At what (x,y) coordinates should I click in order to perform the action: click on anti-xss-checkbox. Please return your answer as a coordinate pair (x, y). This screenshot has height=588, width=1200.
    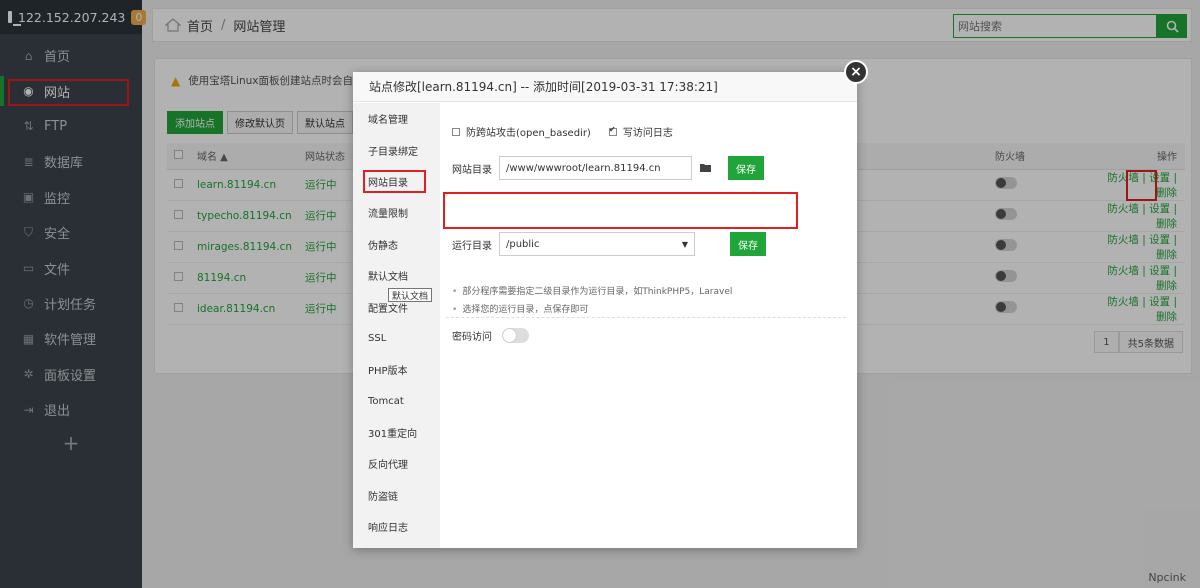
    Looking at the image, I should click on (456, 131).